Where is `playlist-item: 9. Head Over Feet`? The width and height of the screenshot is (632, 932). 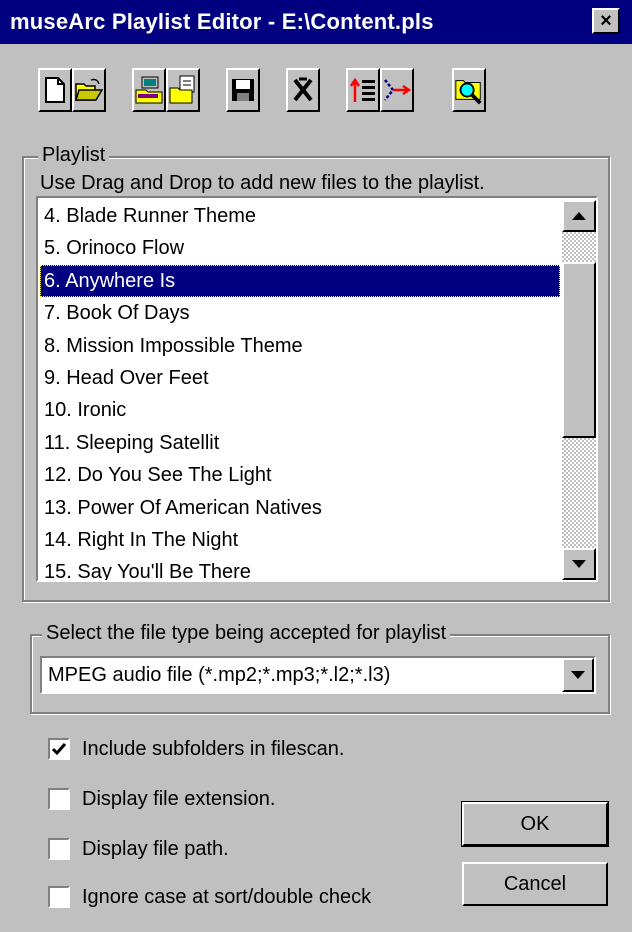 playlist-item: 9. Head Over Feet is located at coordinates (300, 378).